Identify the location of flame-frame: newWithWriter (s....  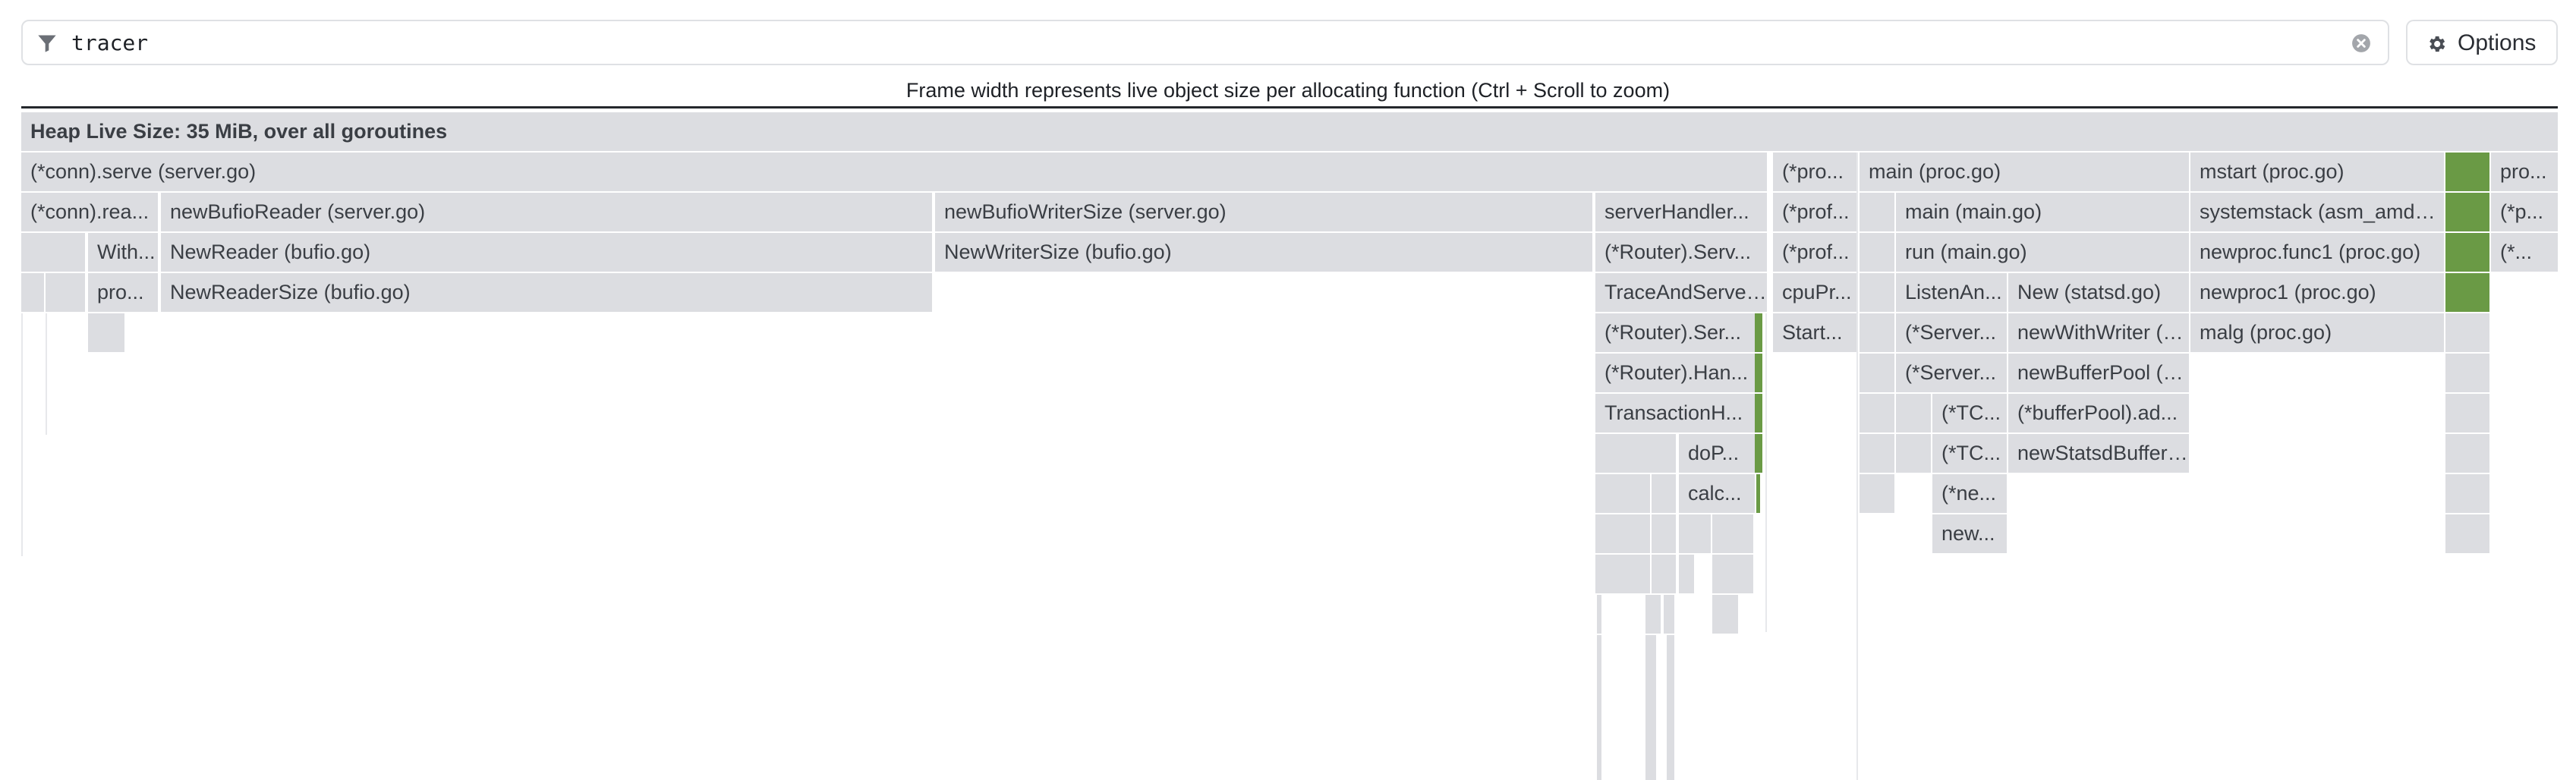
(2098, 332).